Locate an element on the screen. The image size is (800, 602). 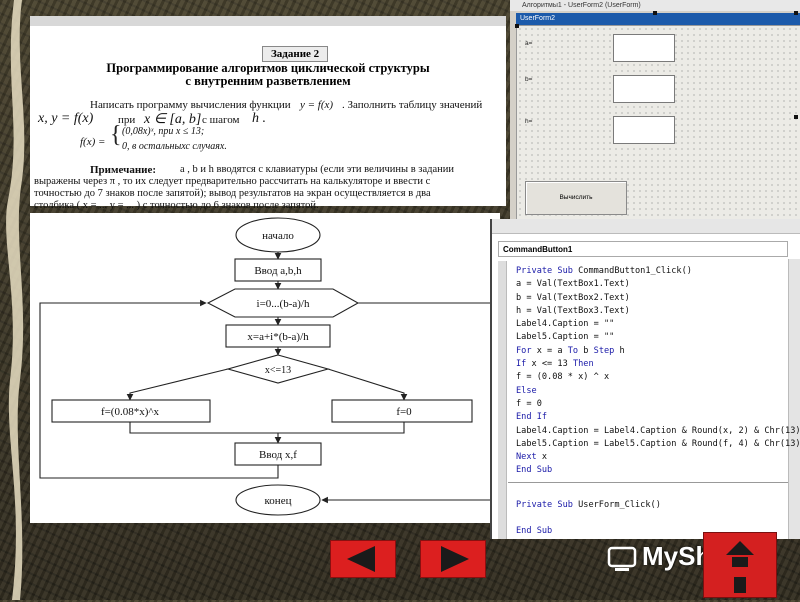
logo-icon is located at coordinates (622, 559).